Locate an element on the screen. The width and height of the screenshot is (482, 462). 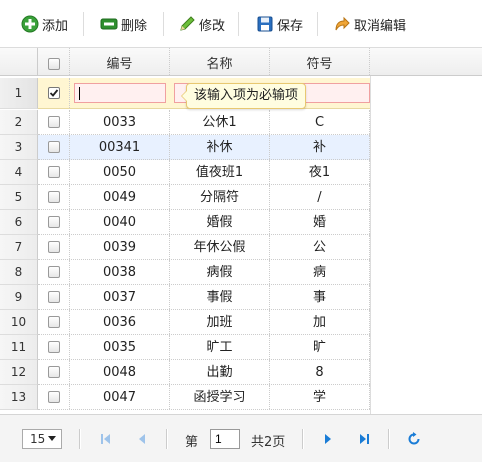
row-number: 8 is located at coordinates (19, 272).